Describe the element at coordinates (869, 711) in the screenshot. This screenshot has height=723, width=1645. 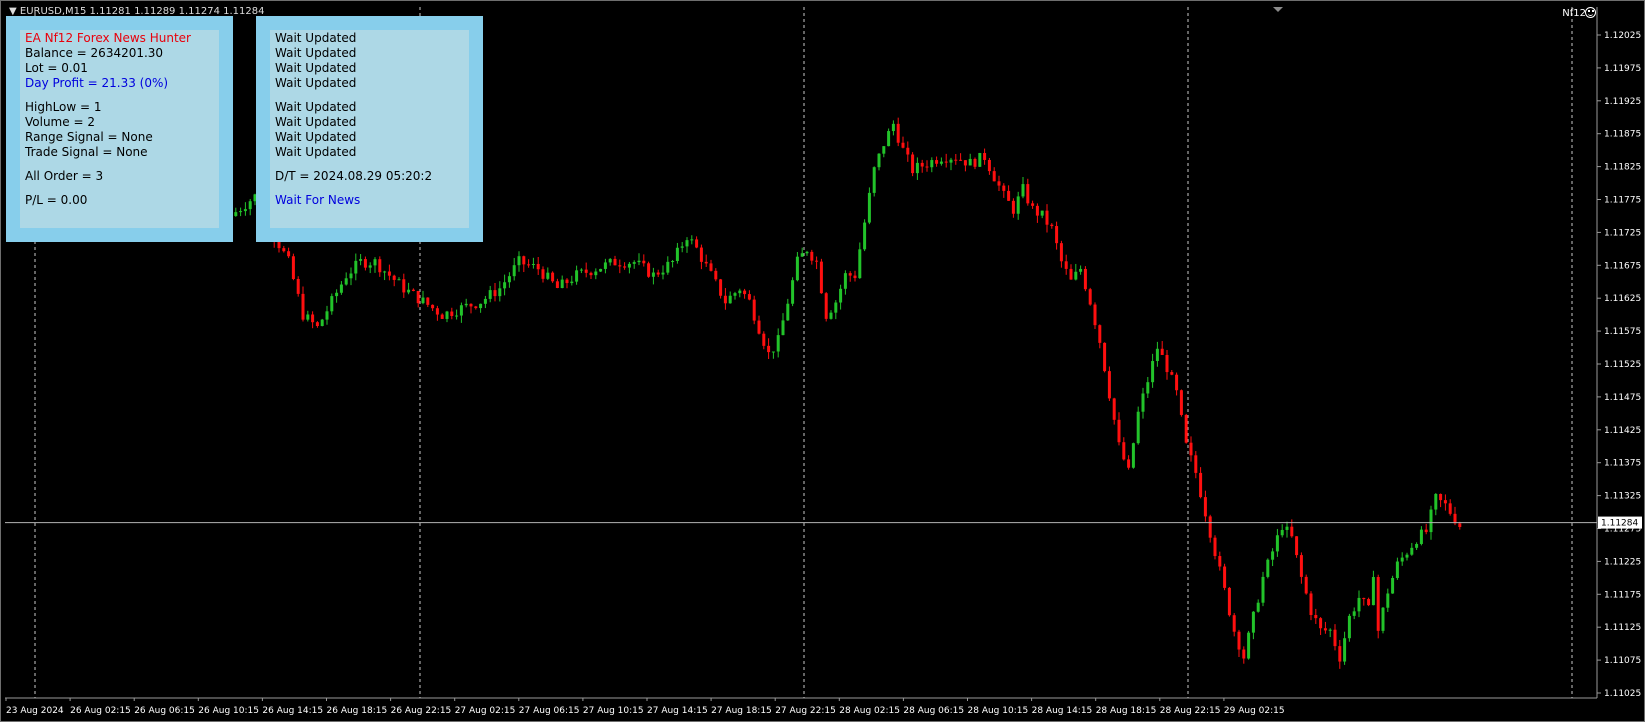
I see `time-tick-label: 28 Aug 02:15` at that location.